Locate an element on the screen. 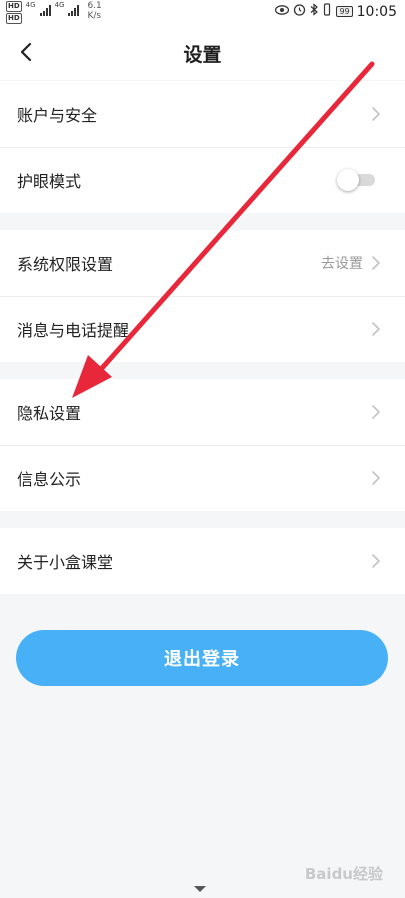 This screenshot has width=405, height=898. settings-item-system-permissions: 系统权限设置 去设置 is located at coordinates (202, 263).